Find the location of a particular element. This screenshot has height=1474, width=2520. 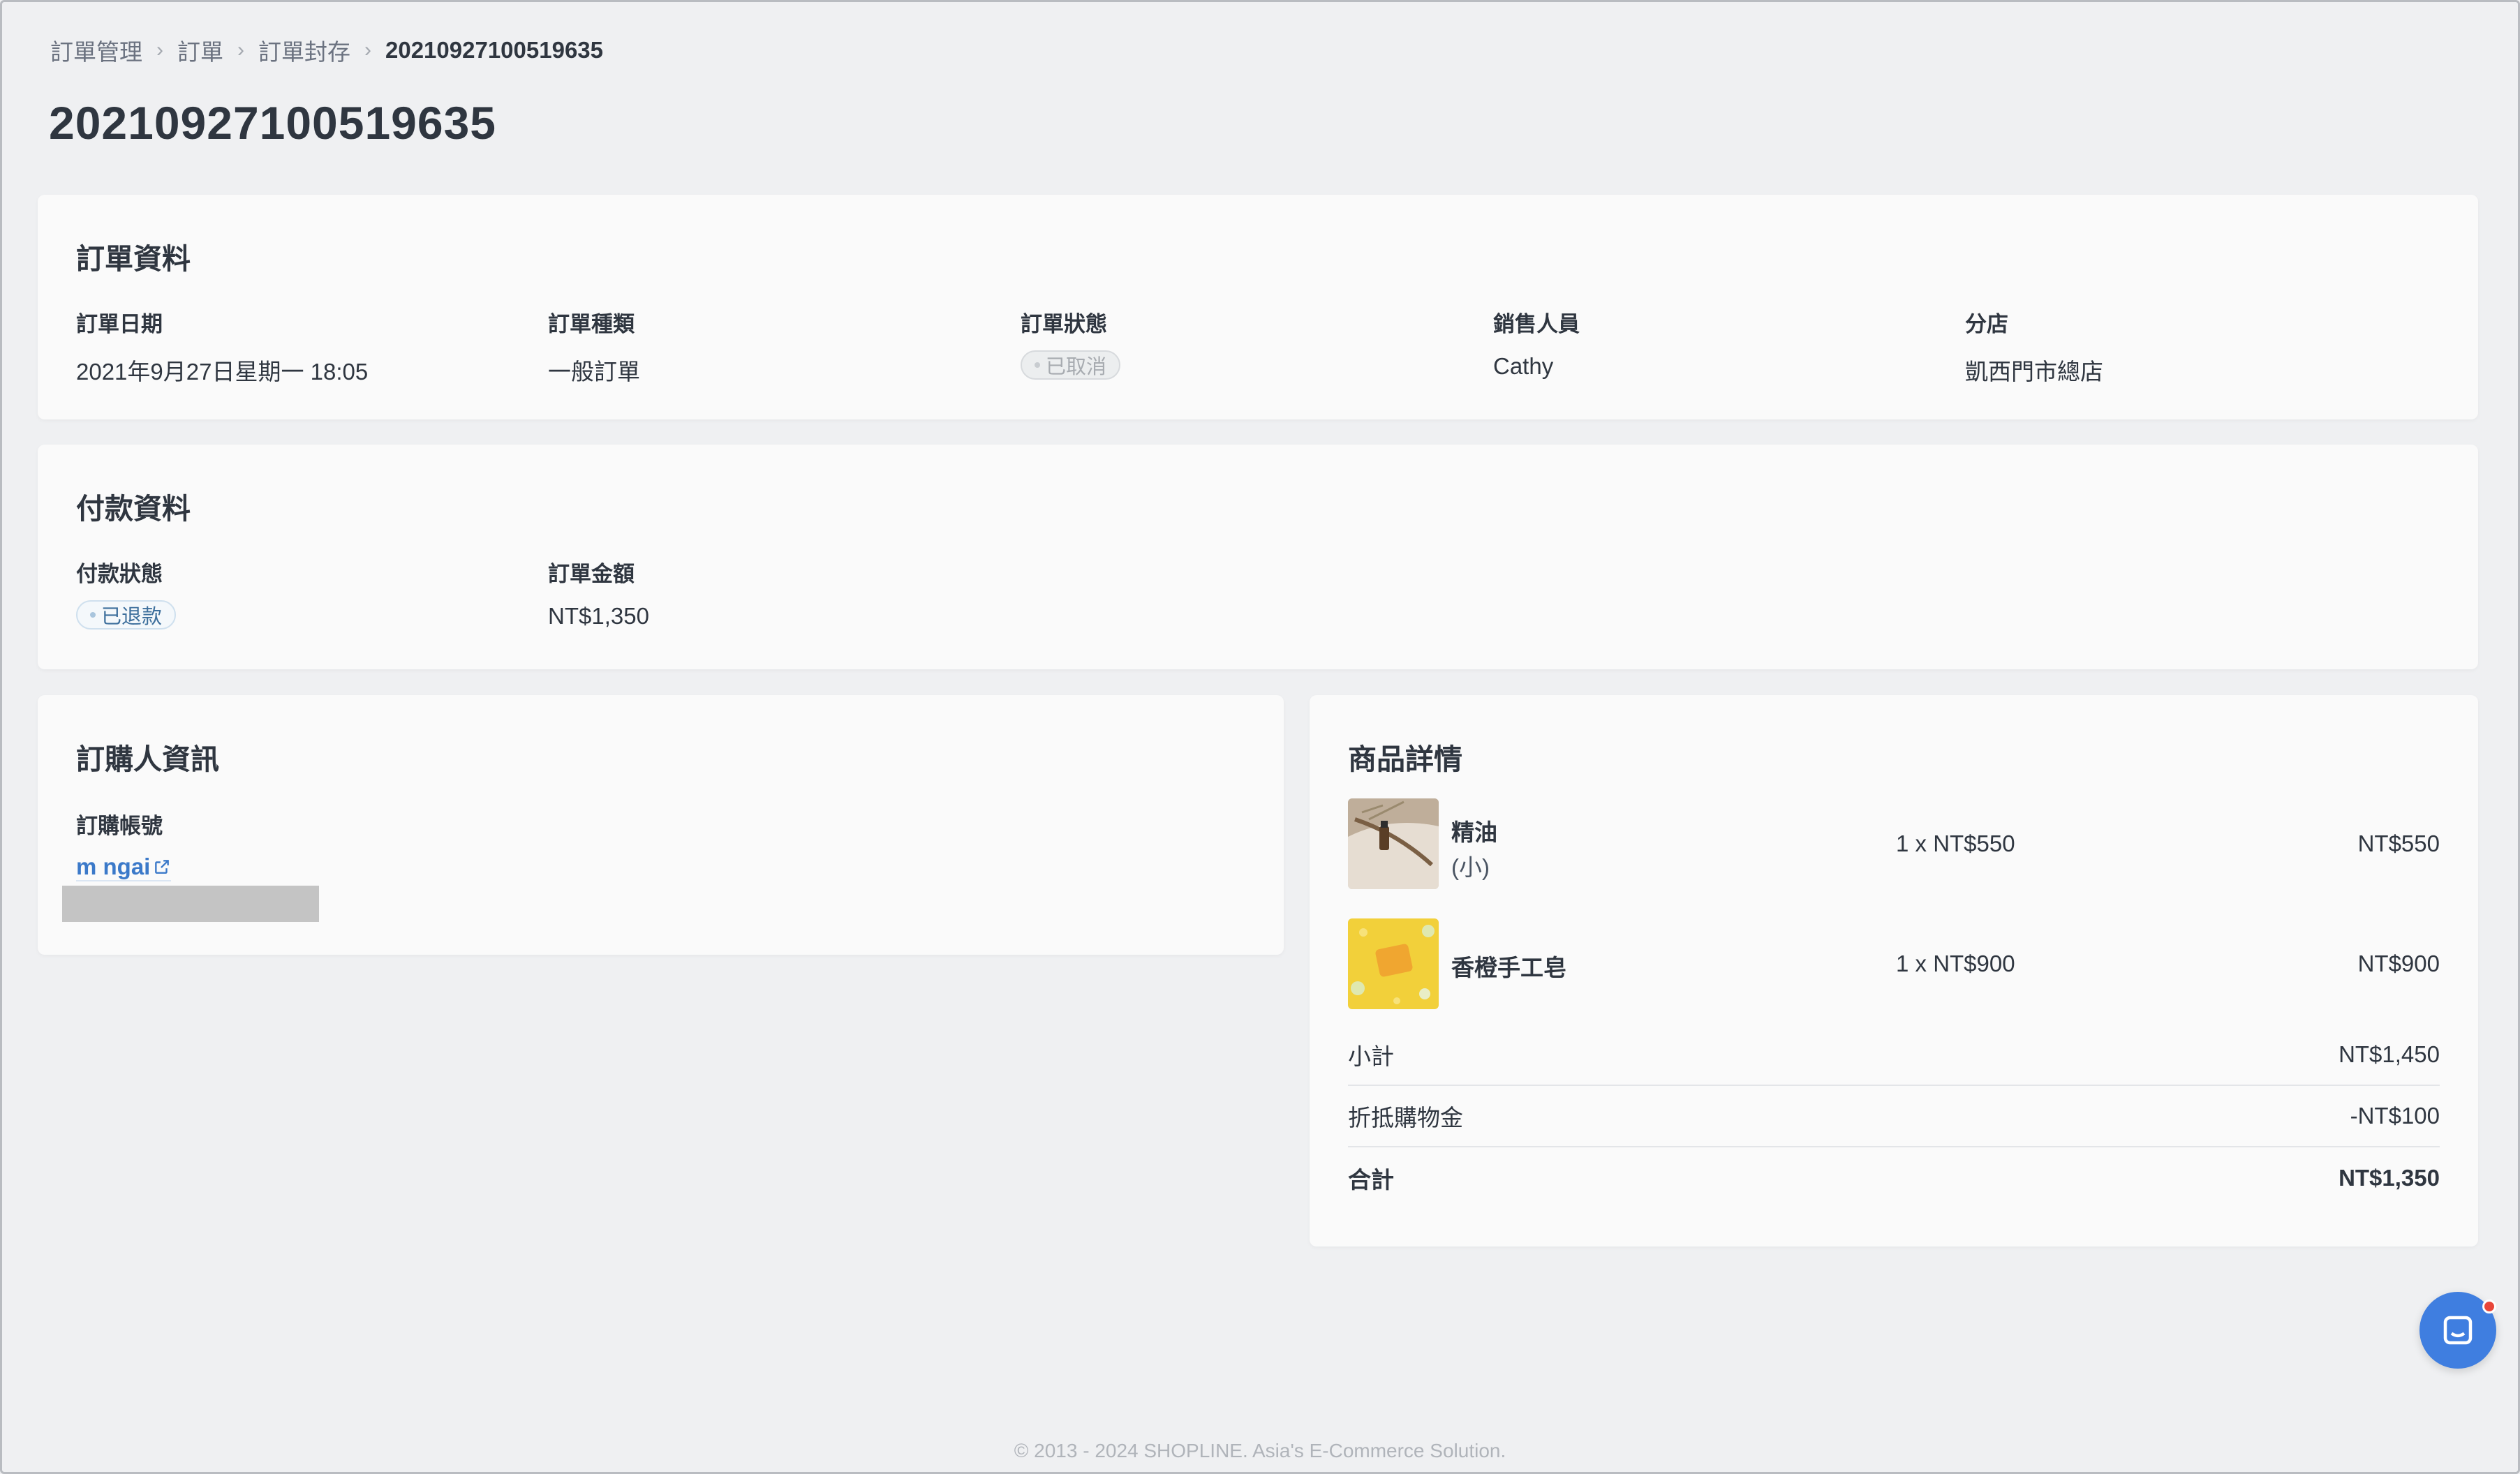

buyer-account-label: 訂購帳號 is located at coordinates (120, 826).